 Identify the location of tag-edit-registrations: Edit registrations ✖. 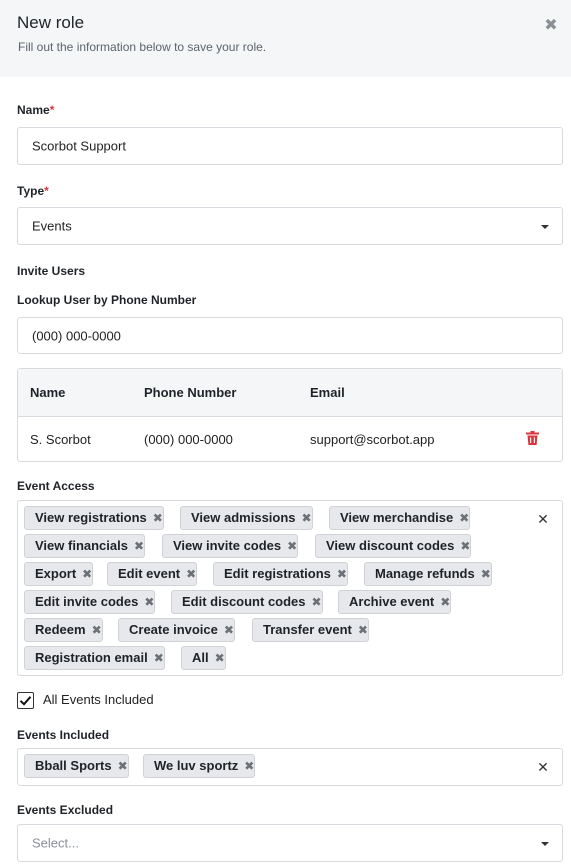
(280, 574).